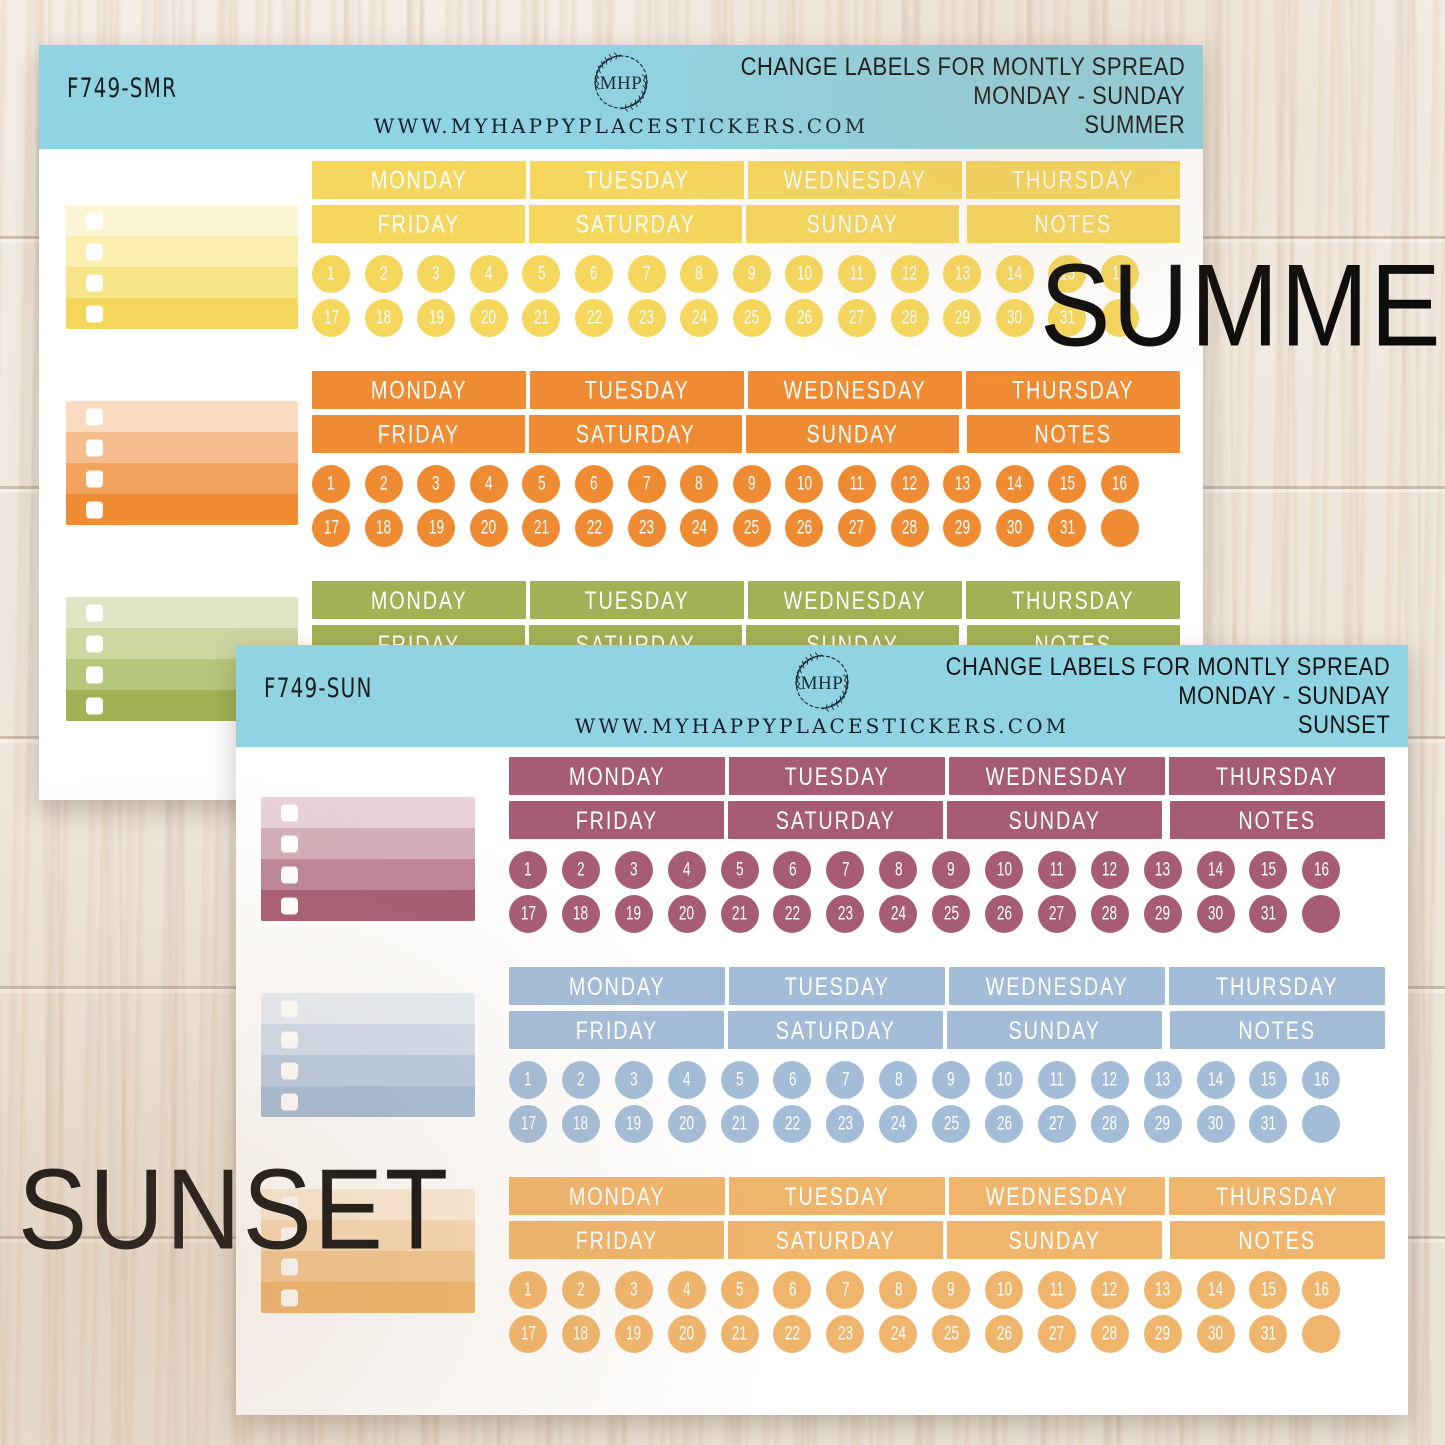  I want to click on day-label-notes: NOTES, so click(1073, 224).